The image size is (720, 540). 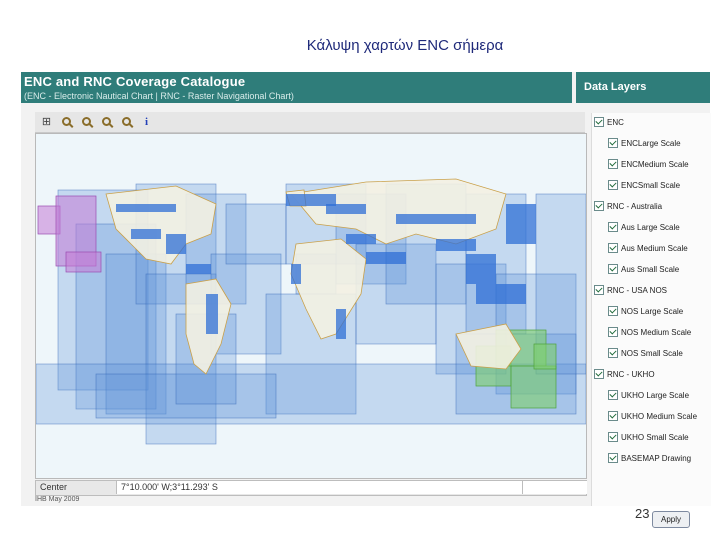 What do you see at coordinates (66, 121) in the screenshot?
I see `zoom-in-icon` at bounding box center [66, 121].